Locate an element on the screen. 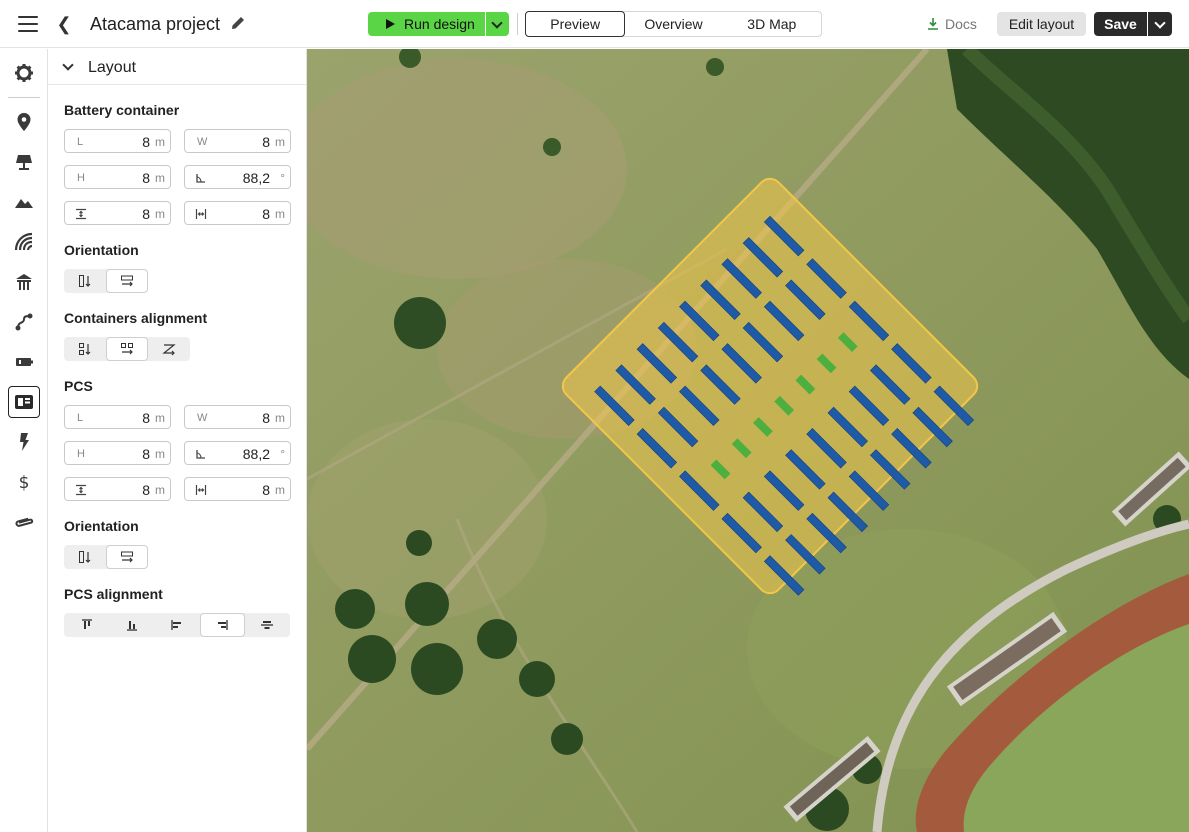 The image size is (1189, 832). align-right-icon is located at coordinates (223, 625).